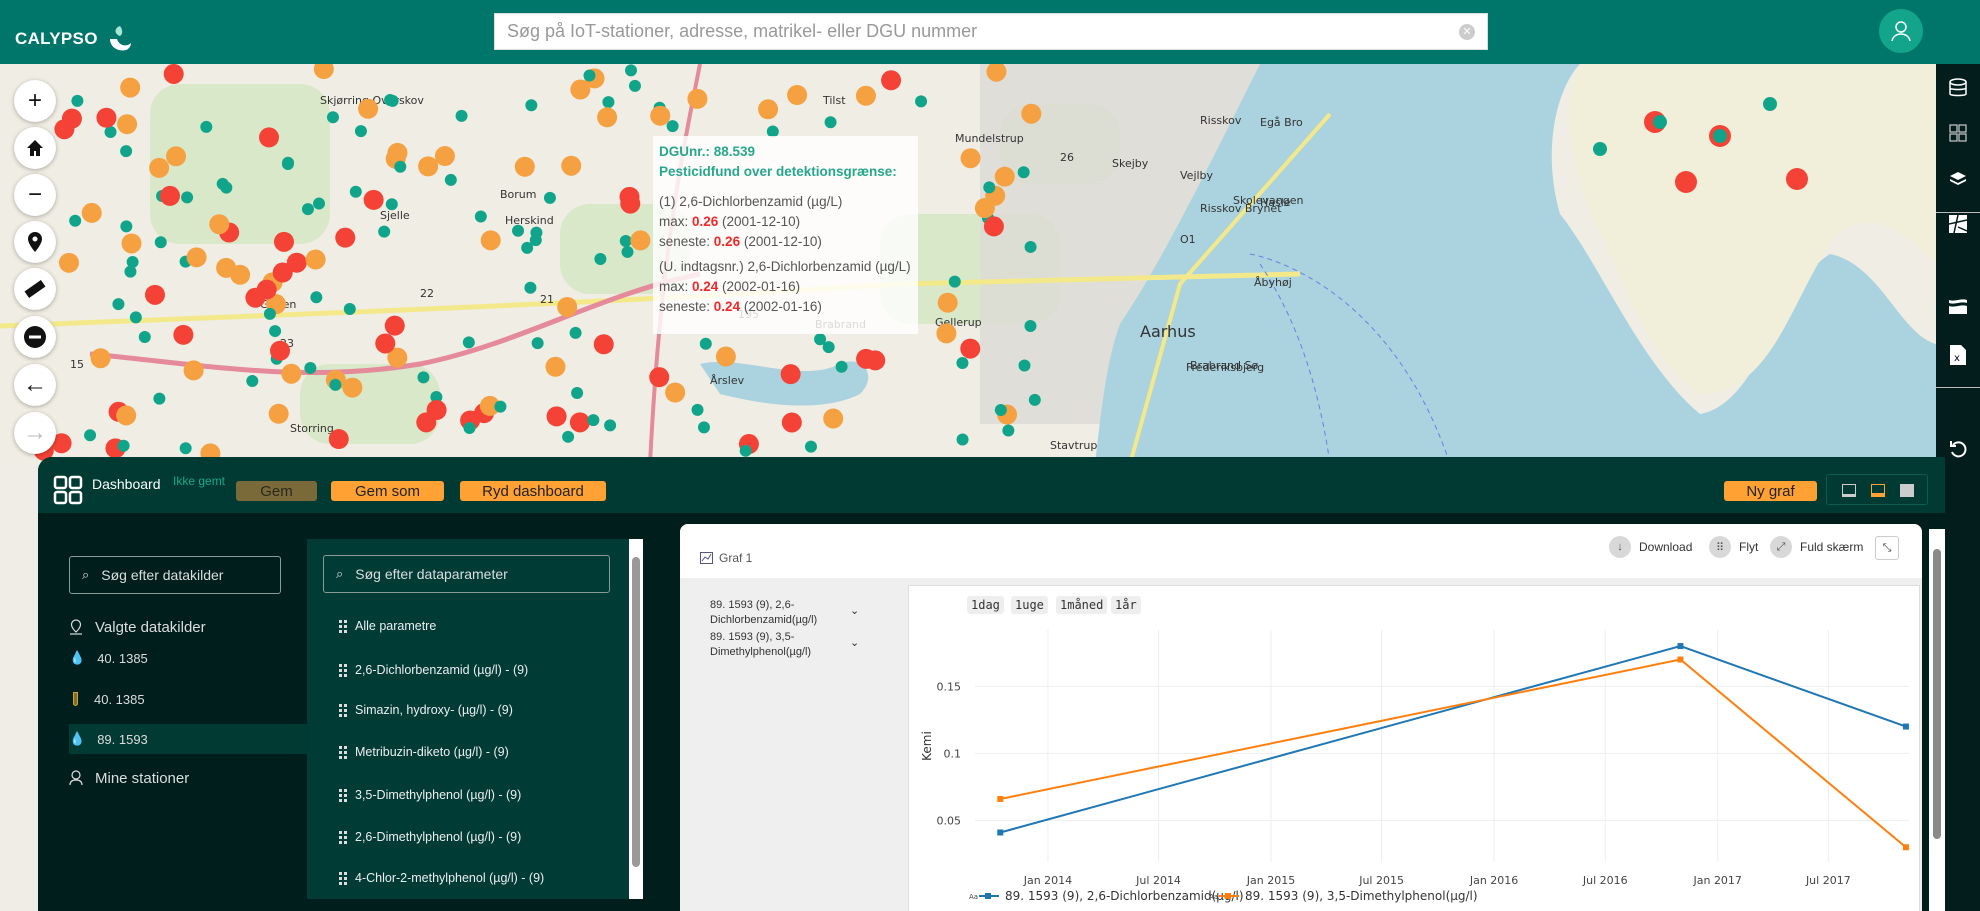 The height and width of the screenshot is (911, 1980). I want to click on source-item: 40. 1385, so click(188, 699).